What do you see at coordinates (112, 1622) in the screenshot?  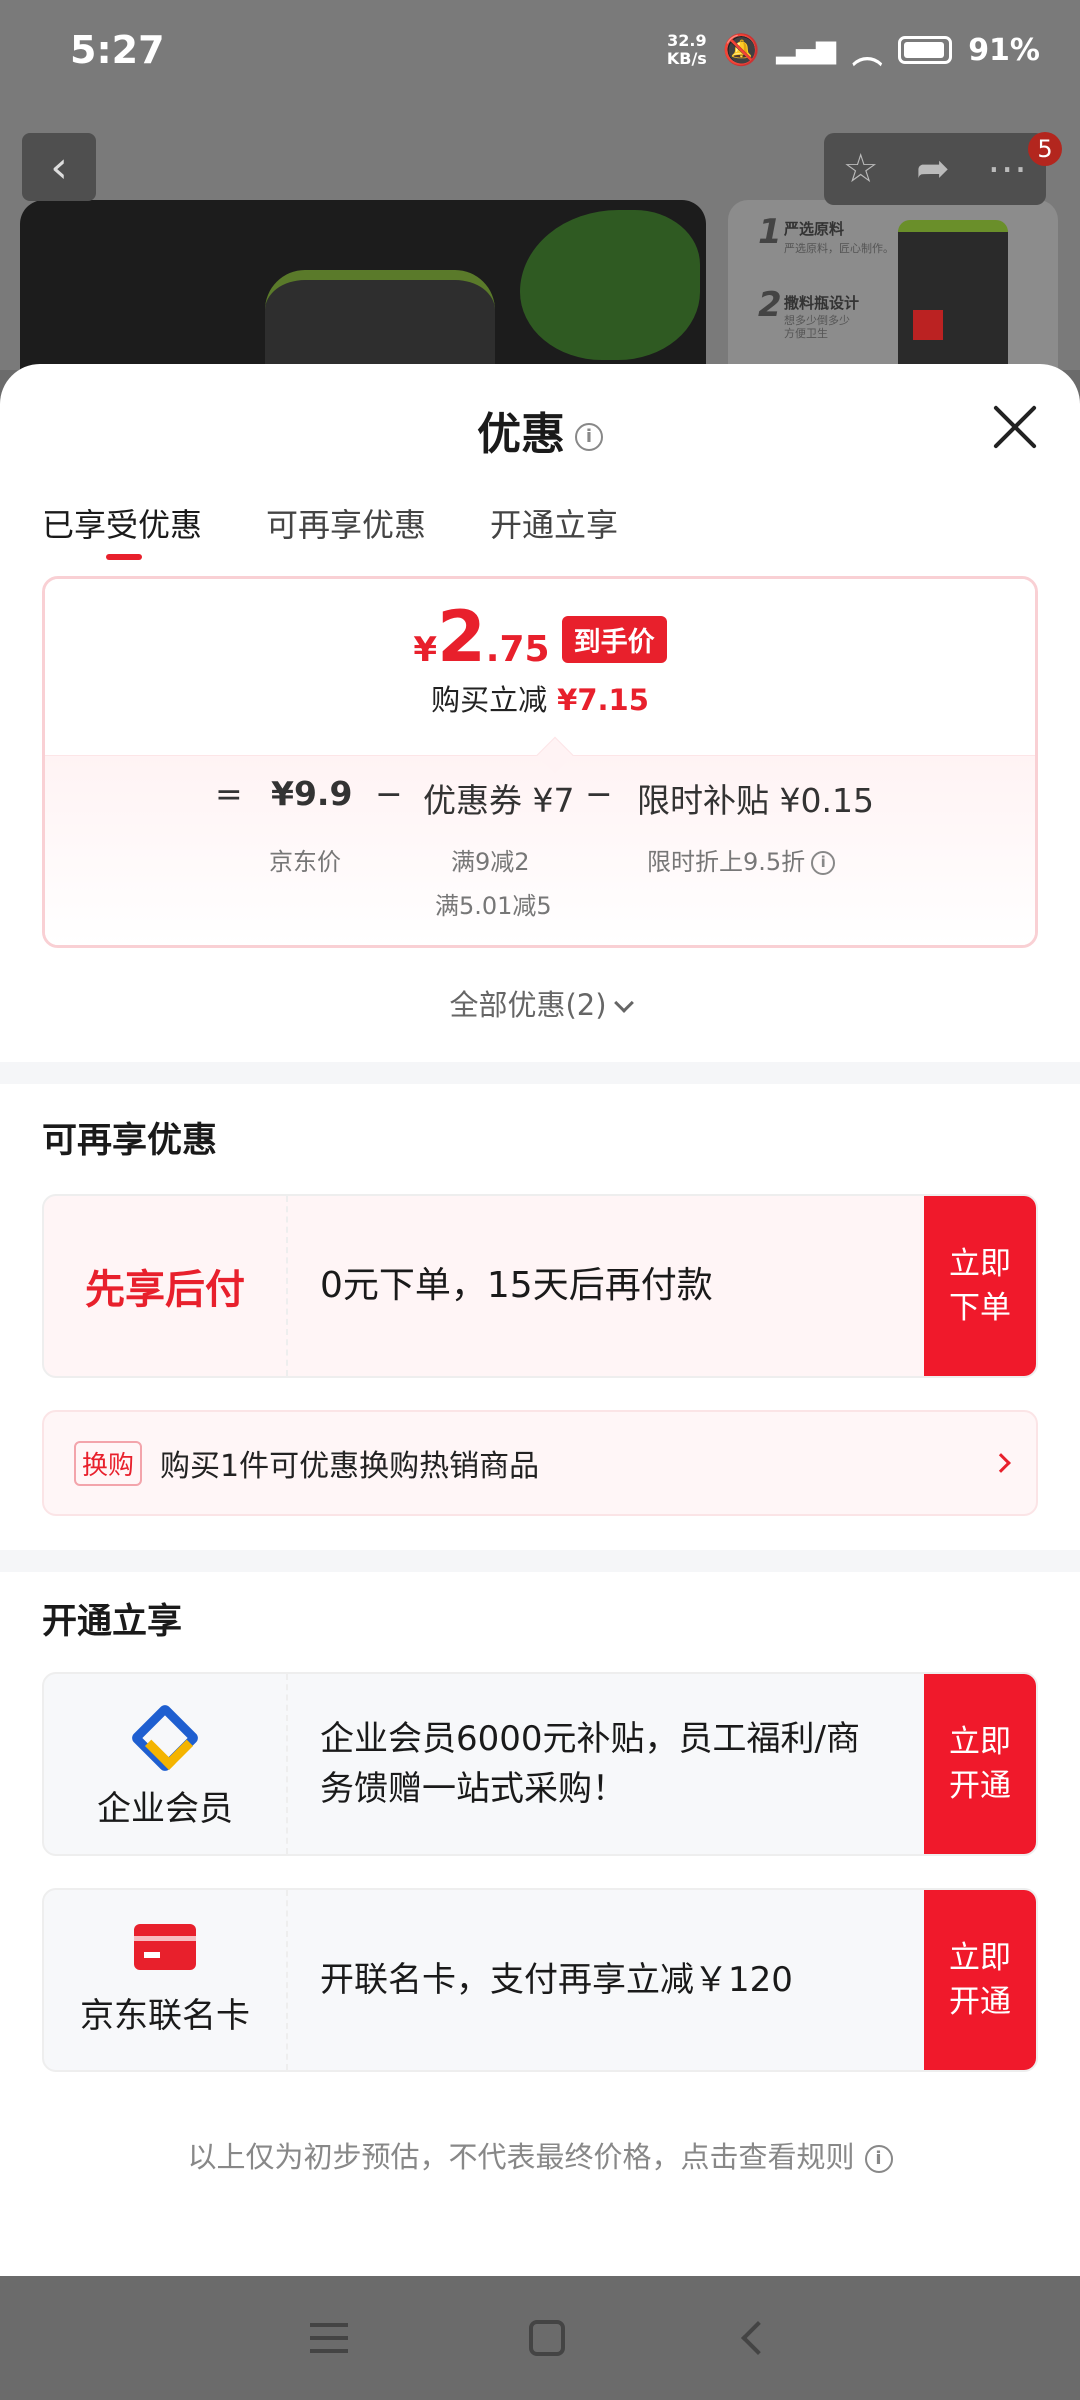 I see `section-title-open: 开通立享` at bounding box center [112, 1622].